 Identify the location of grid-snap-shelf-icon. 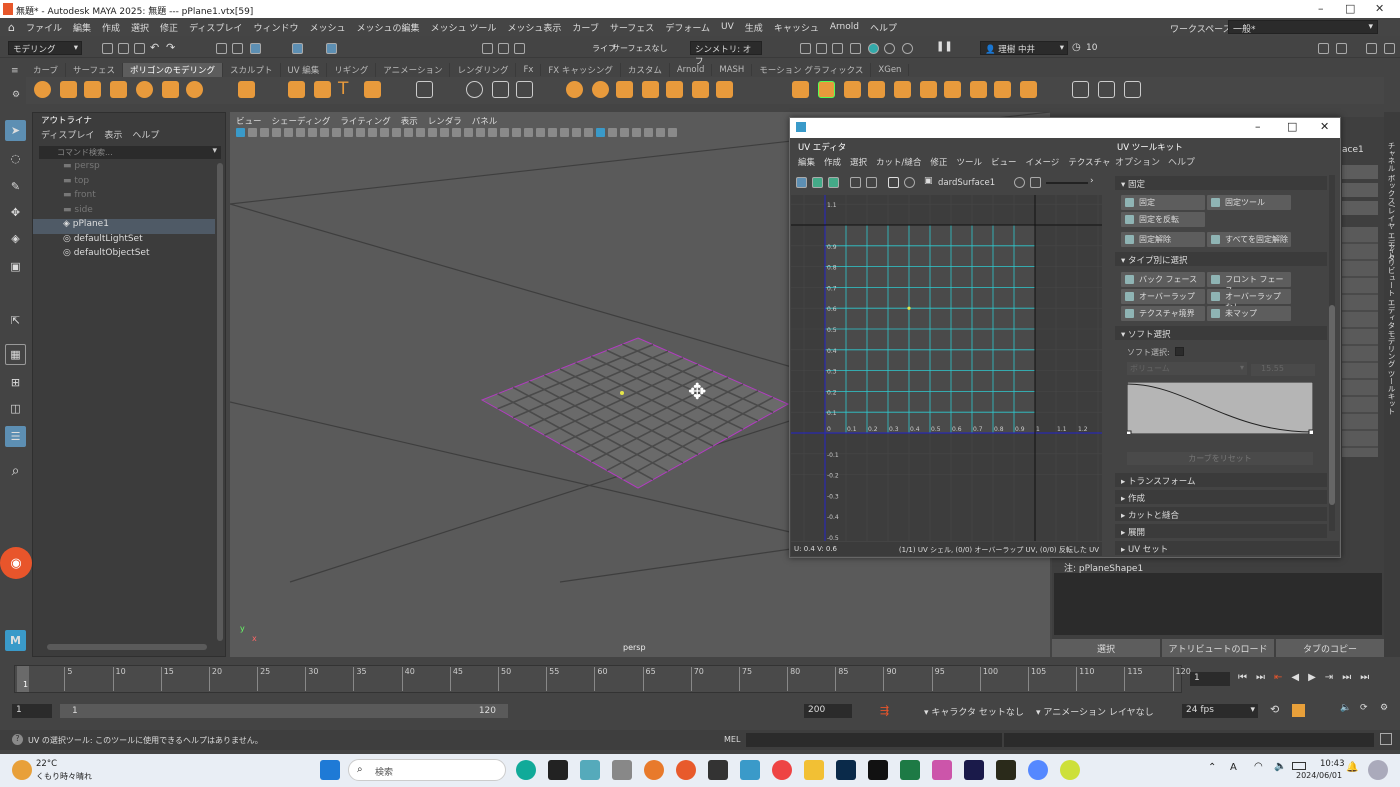
(424, 89).